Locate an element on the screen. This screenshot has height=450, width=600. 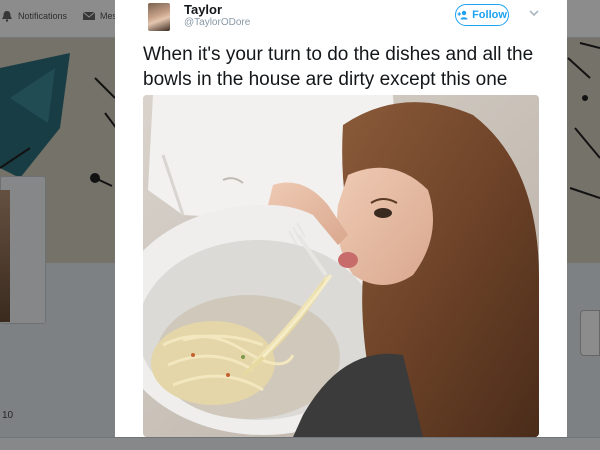
add-user-icon is located at coordinates (462, 15).